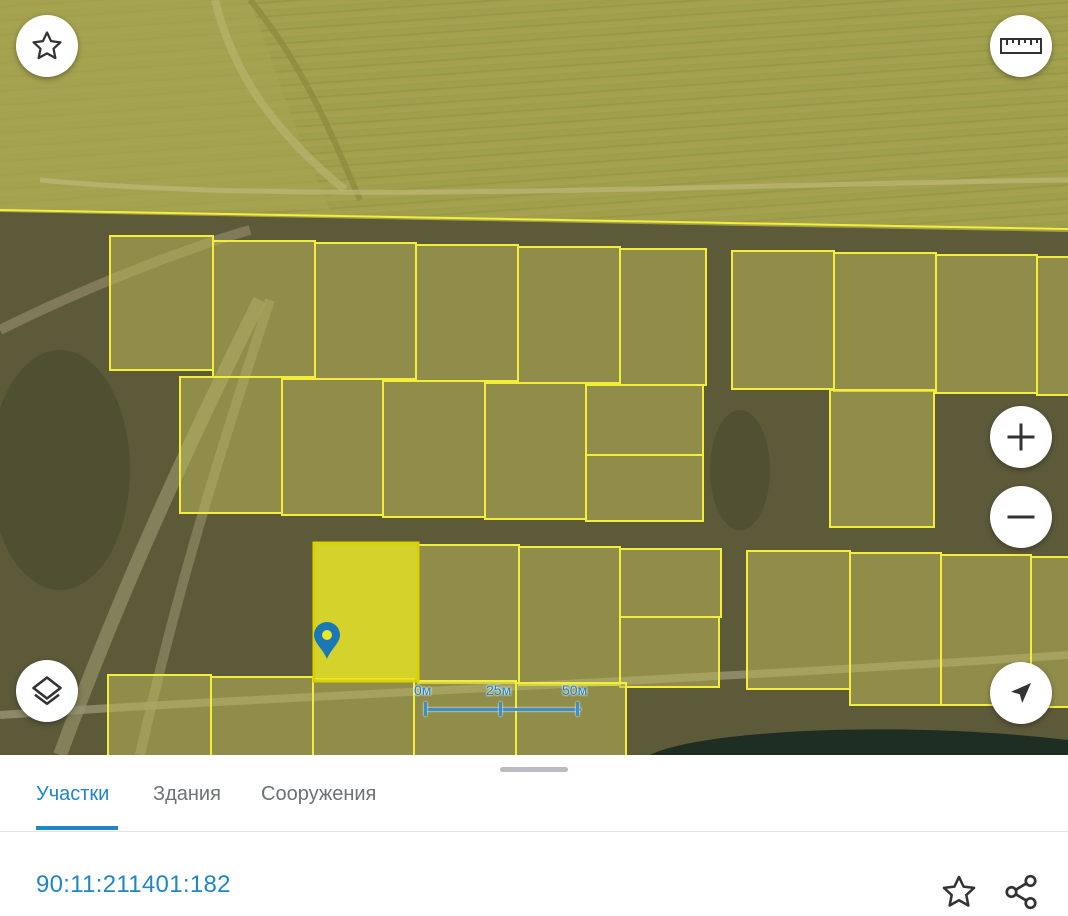 This screenshot has height=916, width=1068. I want to click on share-button, so click(1022, 893).